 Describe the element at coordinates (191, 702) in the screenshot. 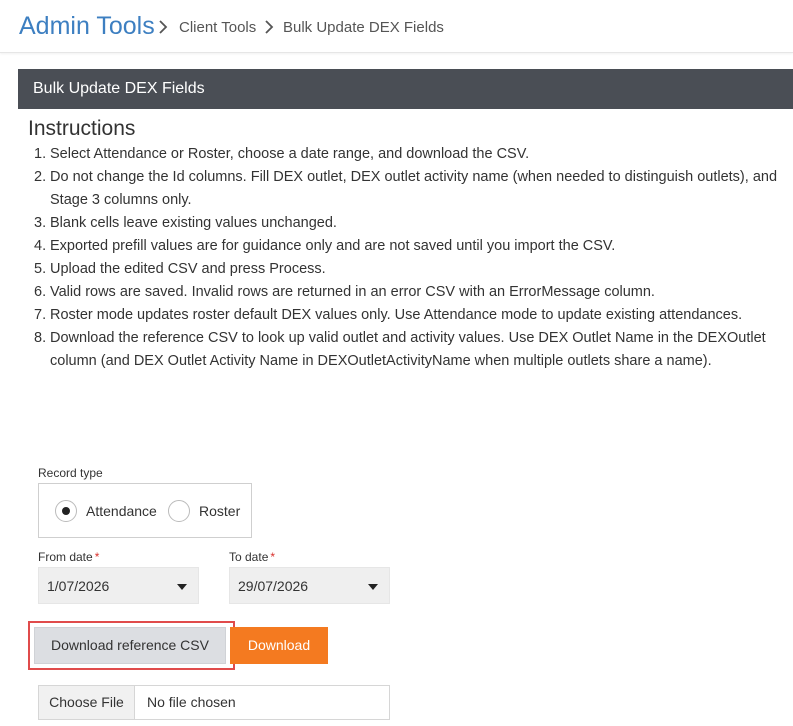

I see `file-status-text: No file chosen` at that location.